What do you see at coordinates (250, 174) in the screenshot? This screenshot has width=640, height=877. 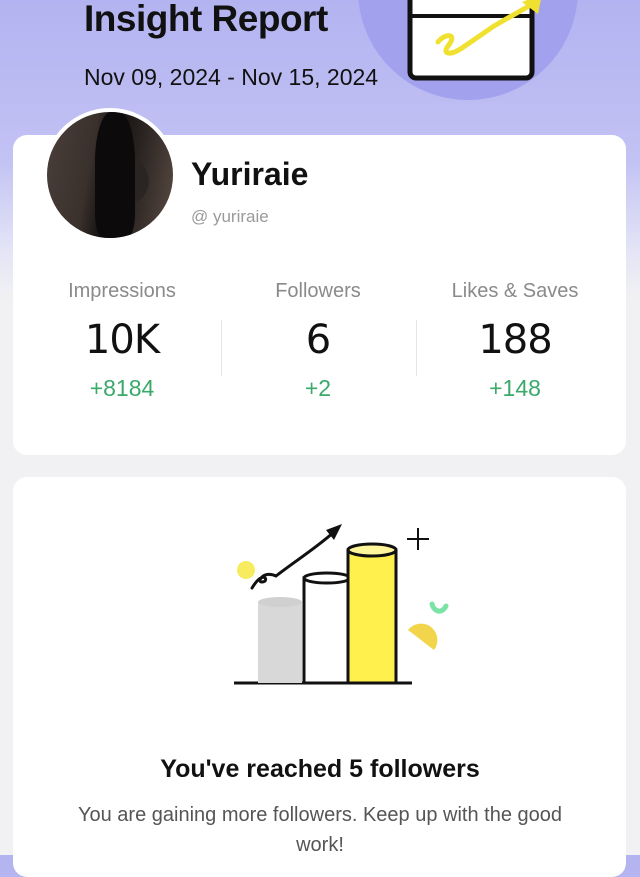 I see `profile-name: Yuriraie` at bounding box center [250, 174].